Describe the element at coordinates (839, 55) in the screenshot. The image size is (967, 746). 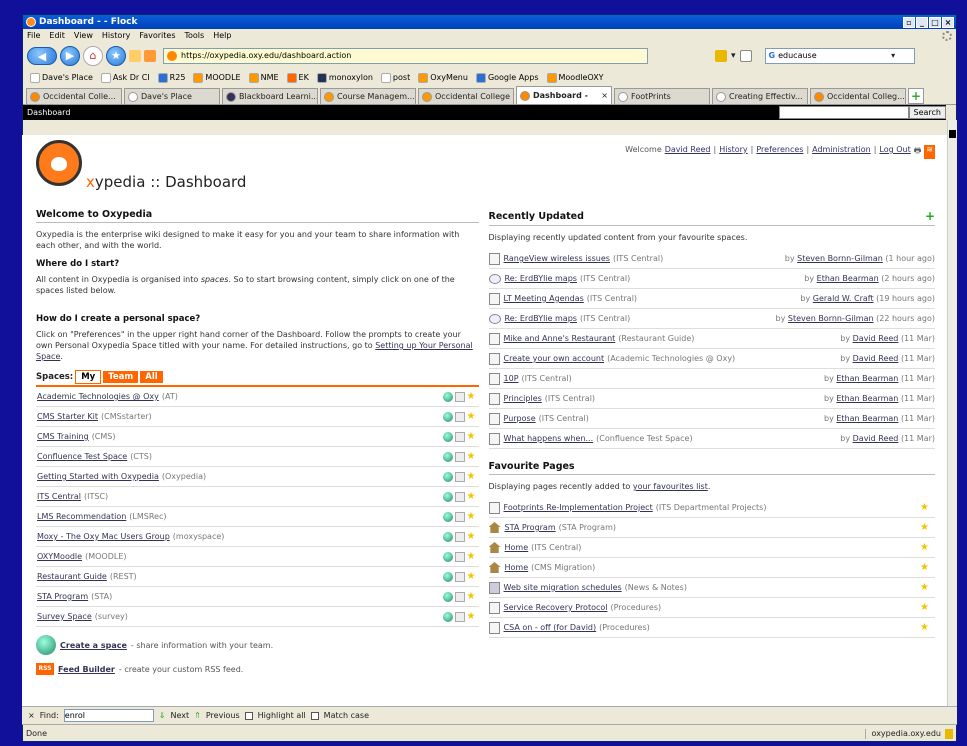
I see `web-search: G ▾` at that location.